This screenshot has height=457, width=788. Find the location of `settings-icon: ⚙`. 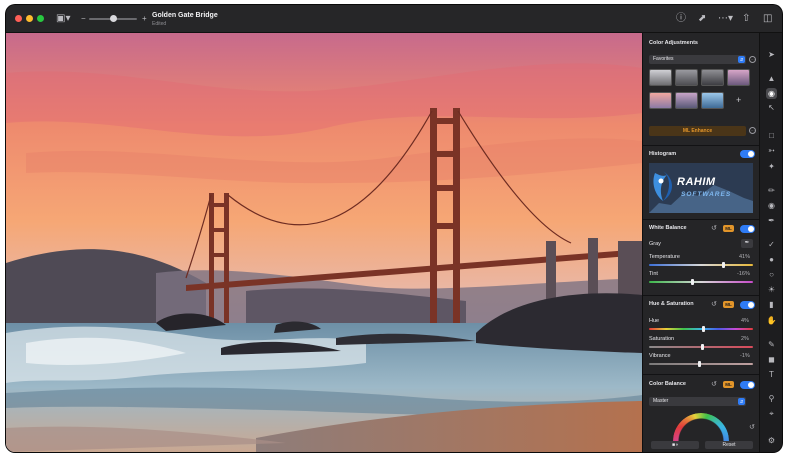

settings-icon: ⚙ is located at coordinates (771, 440).